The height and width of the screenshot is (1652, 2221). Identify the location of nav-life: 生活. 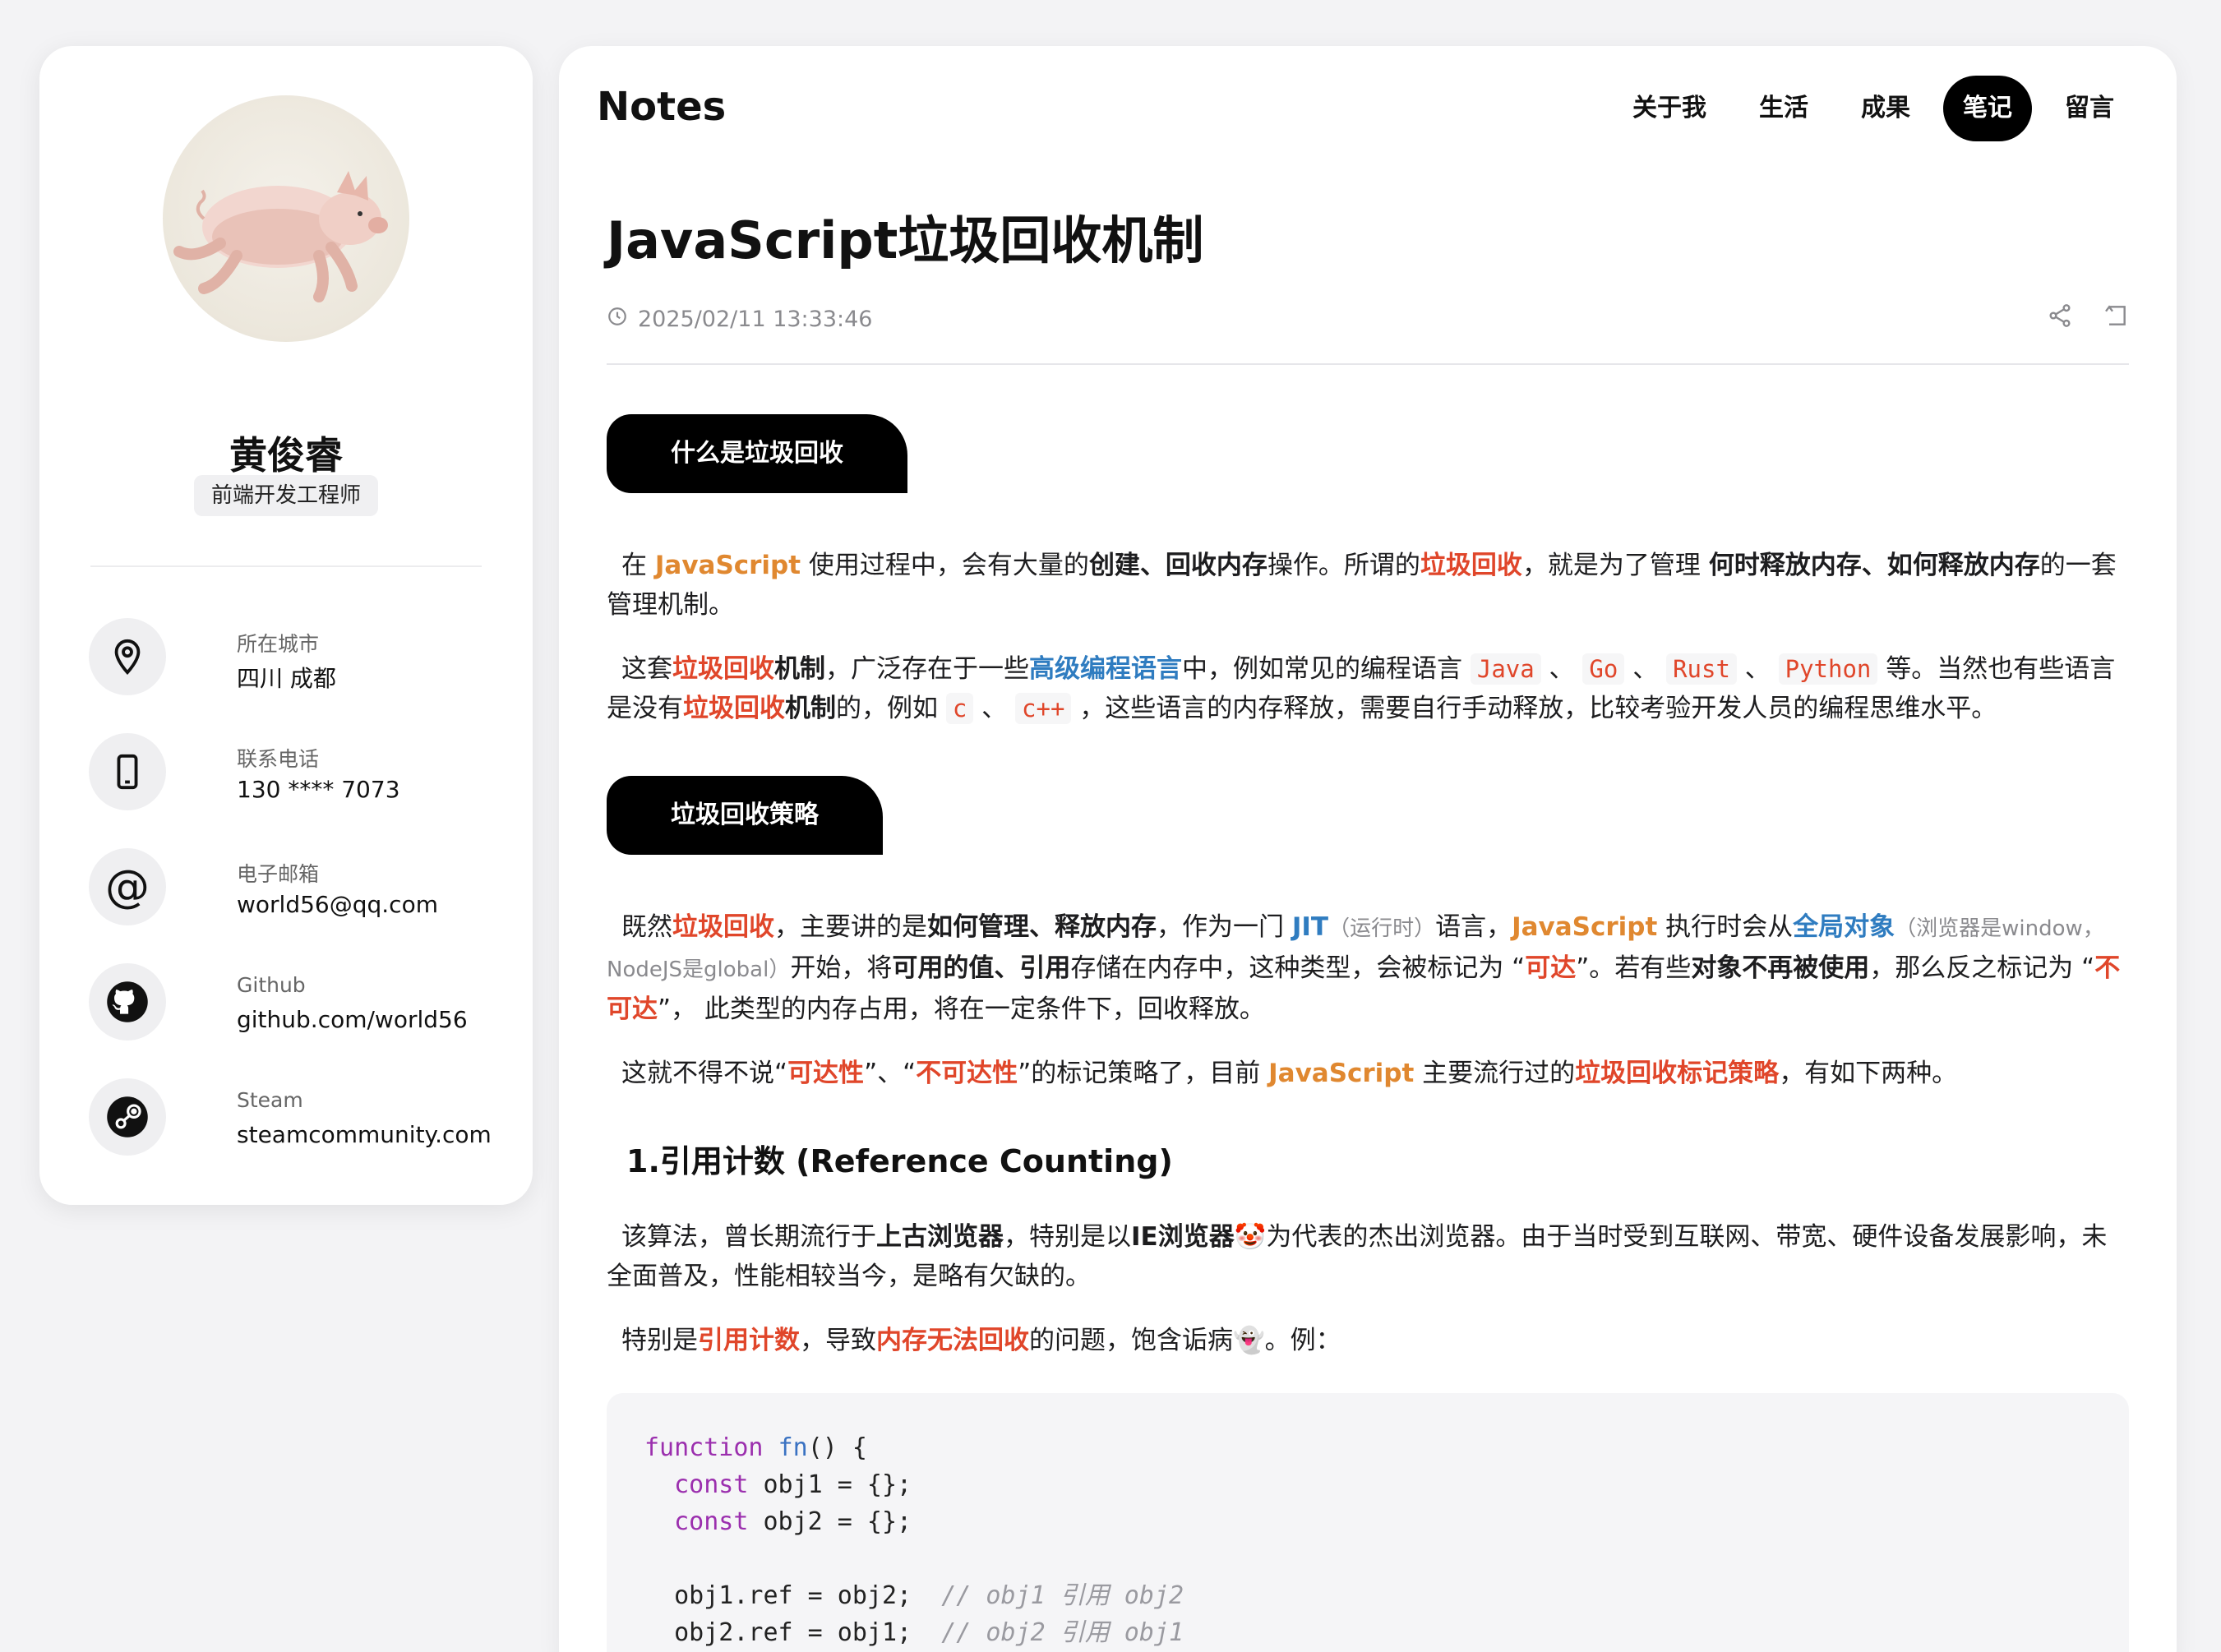
(1783, 108).